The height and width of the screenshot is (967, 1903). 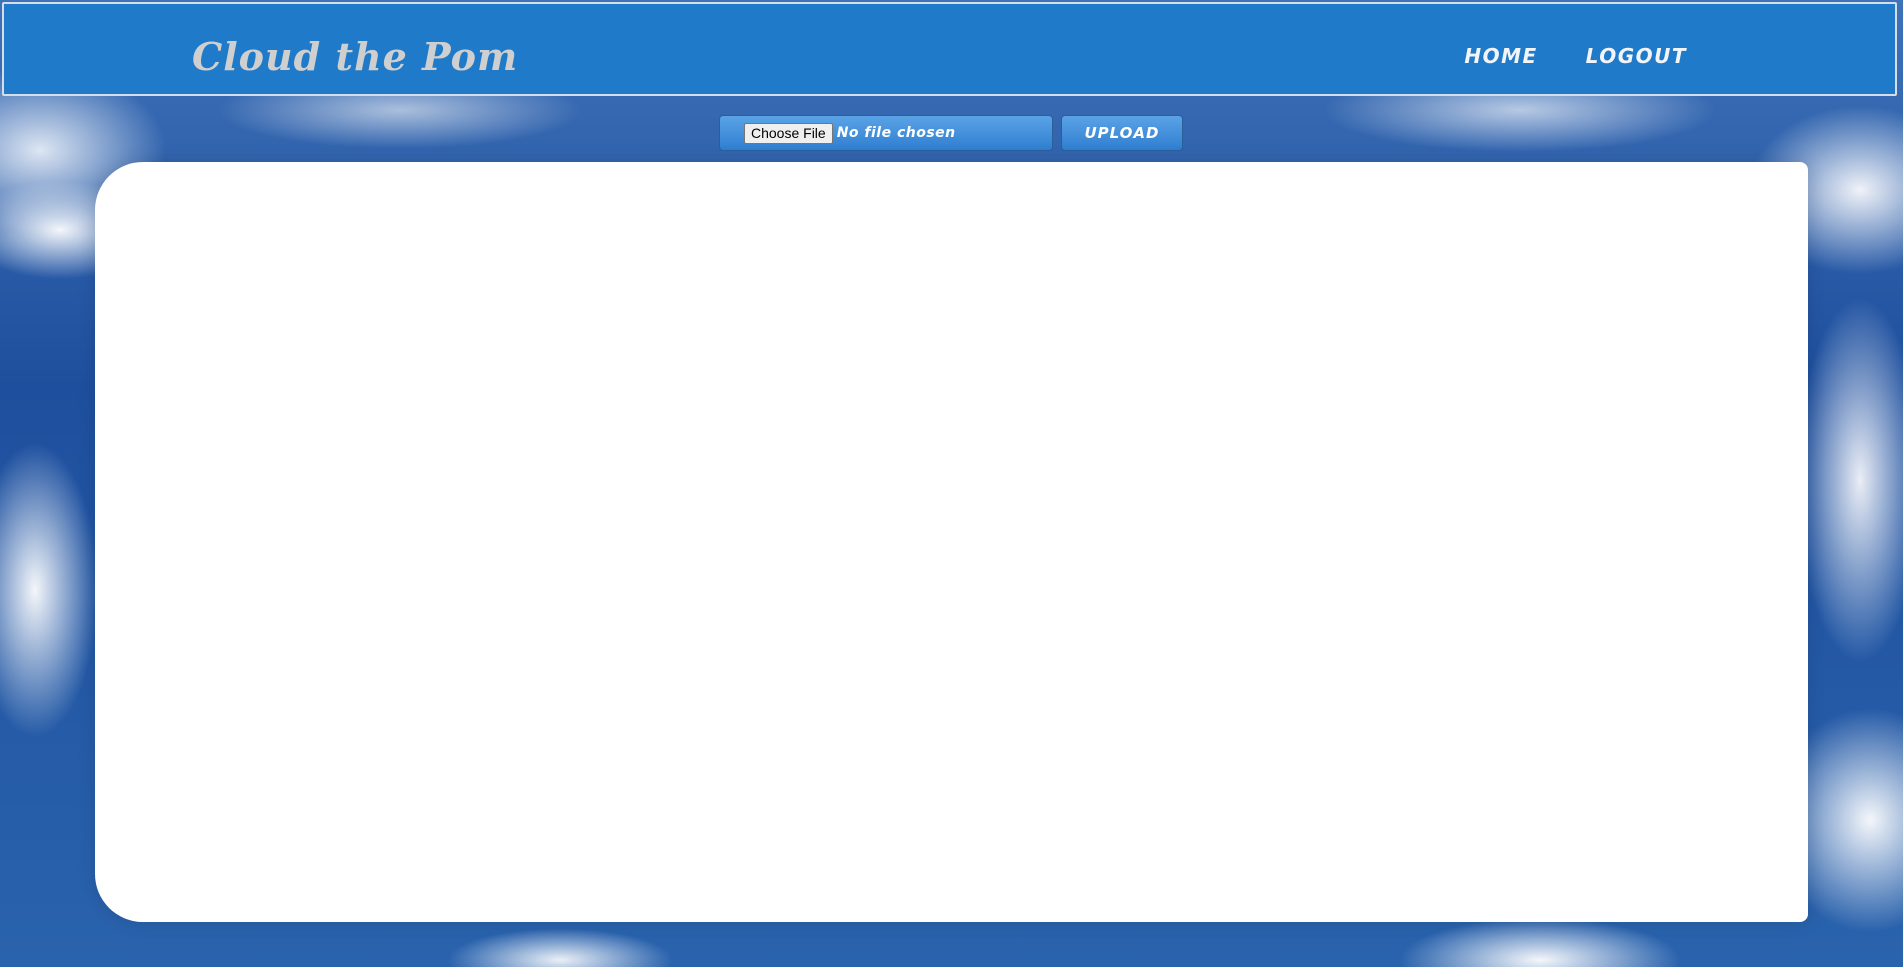 What do you see at coordinates (896, 133) in the screenshot?
I see `file-status-text: No file chosen` at bounding box center [896, 133].